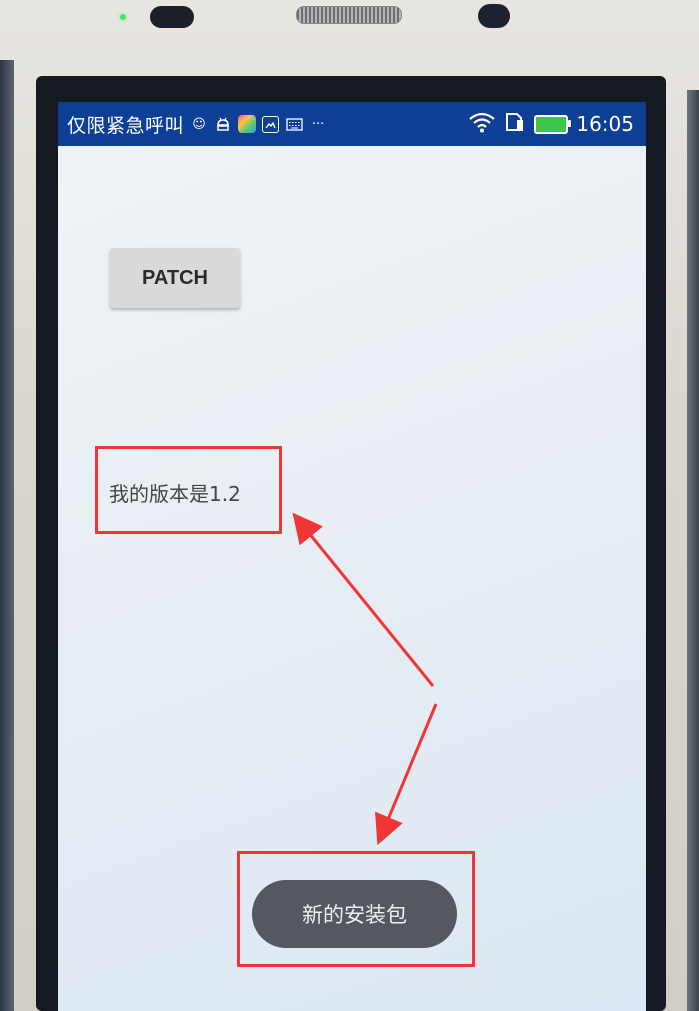 The image size is (699, 1011). Describe the element at coordinates (363, 599) in the screenshot. I see `arrow-to-version` at that location.